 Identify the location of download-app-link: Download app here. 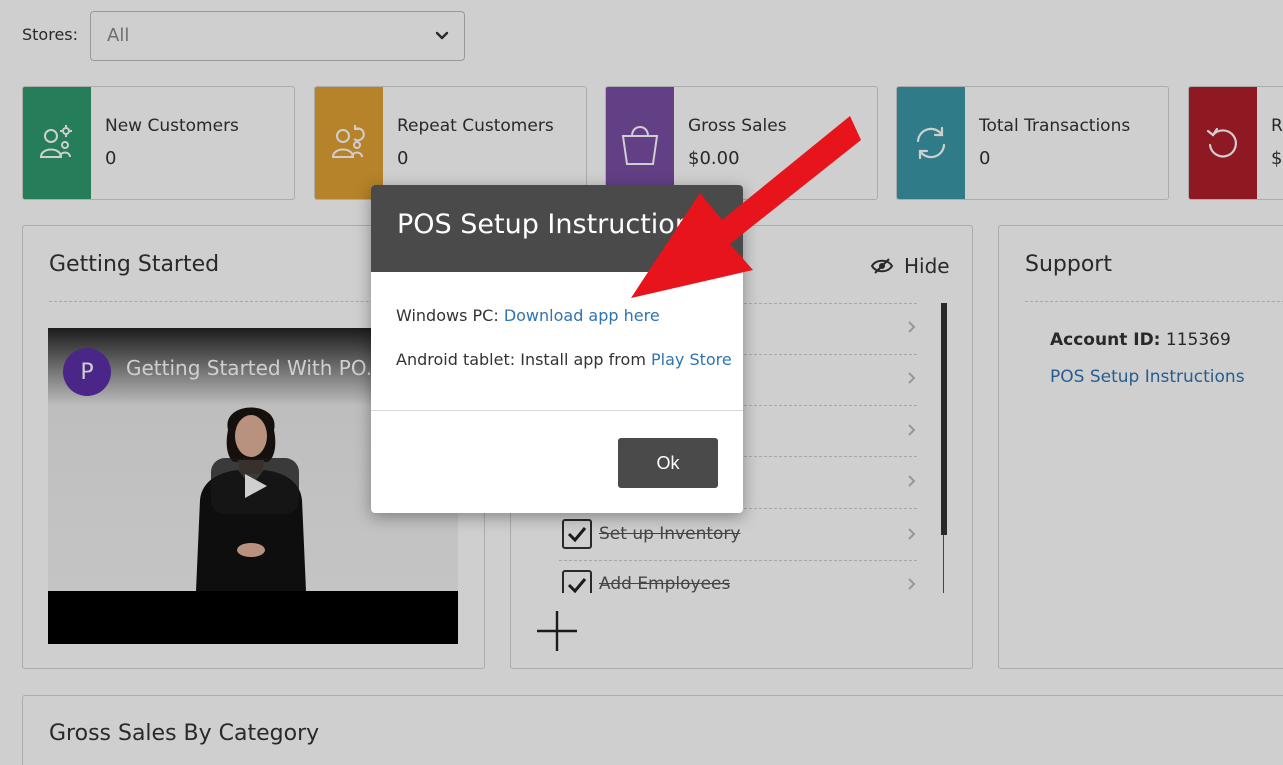
(582, 315).